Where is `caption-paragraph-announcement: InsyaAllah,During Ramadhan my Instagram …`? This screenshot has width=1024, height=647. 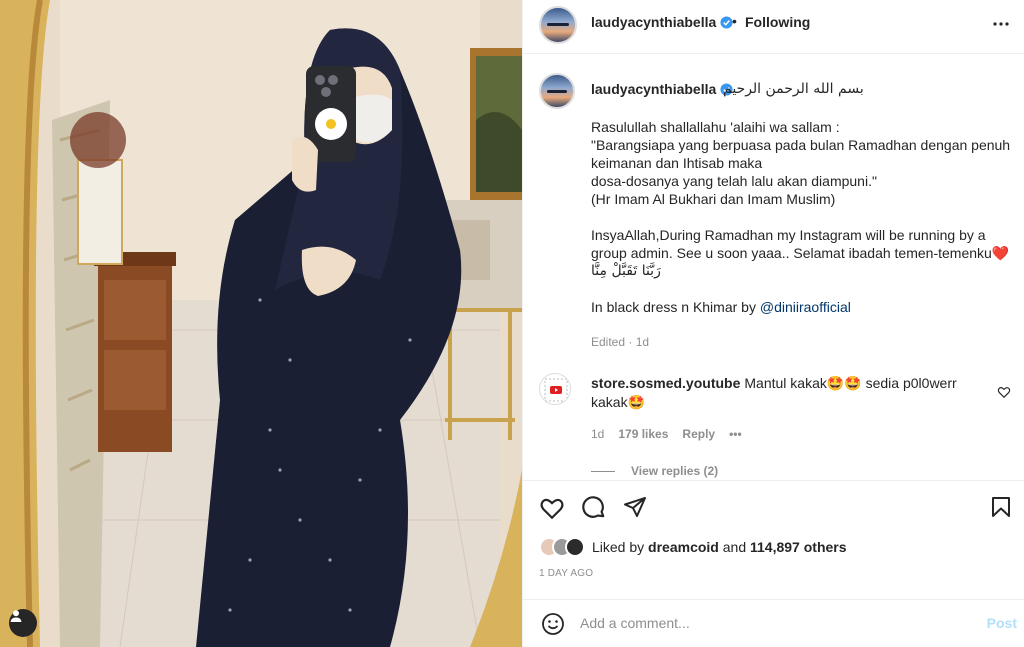 caption-paragraph-announcement: InsyaAllah,During Ramadhan my Instagram … is located at coordinates (804, 253).